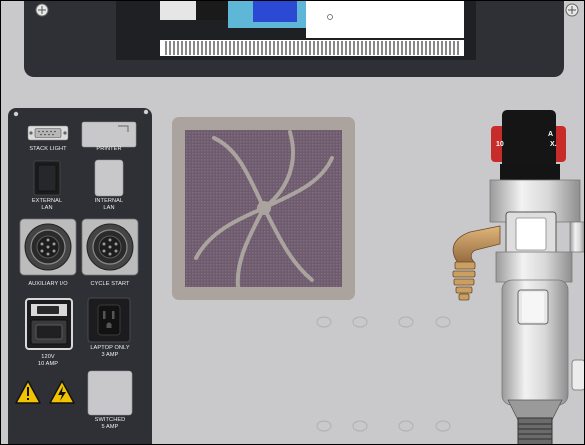 This screenshot has width=585, height=445. Describe the element at coordinates (47, 204) in the screenshot. I see `external-lan-label: EXTERNAL LAN` at that location.